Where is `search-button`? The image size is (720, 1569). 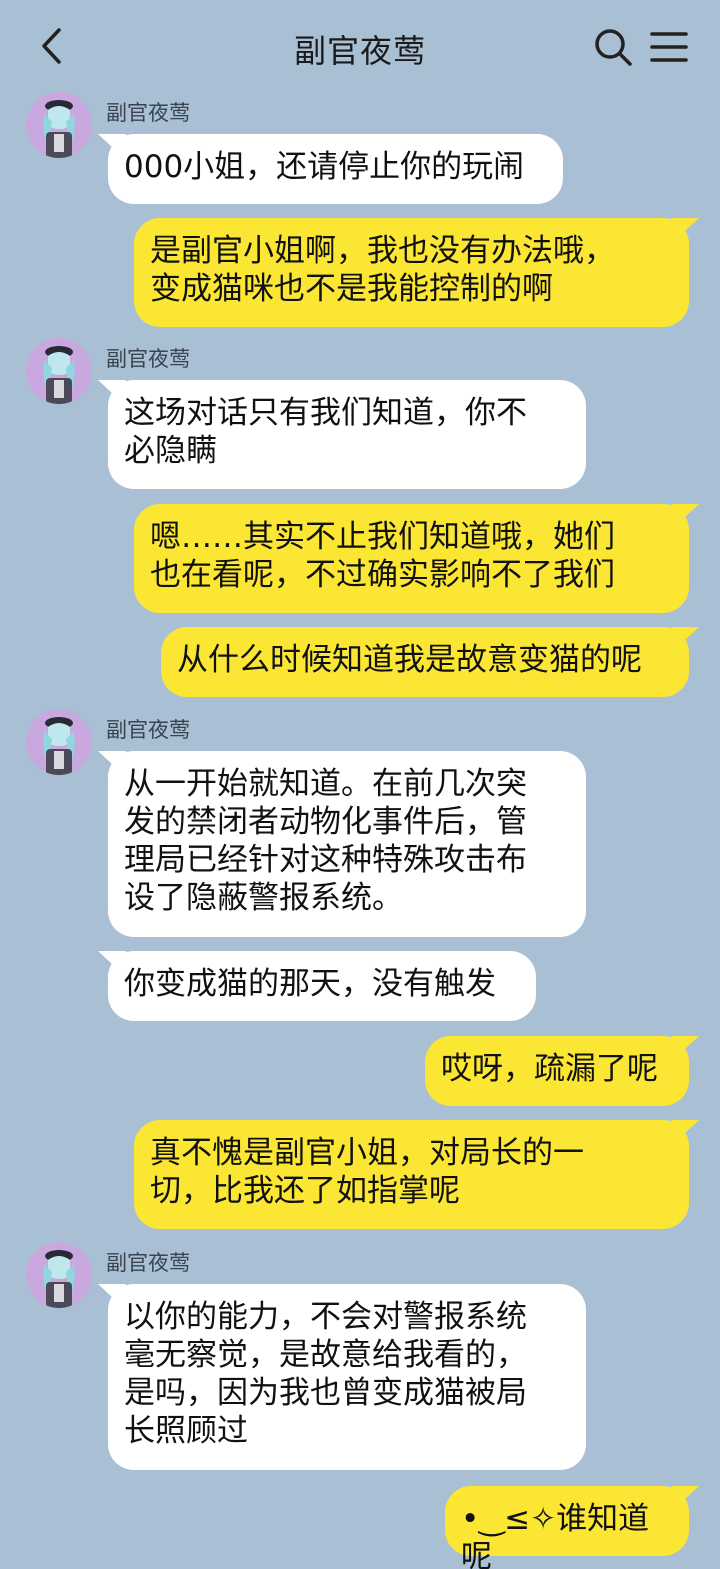 search-button is located at coordinates (613, 47).